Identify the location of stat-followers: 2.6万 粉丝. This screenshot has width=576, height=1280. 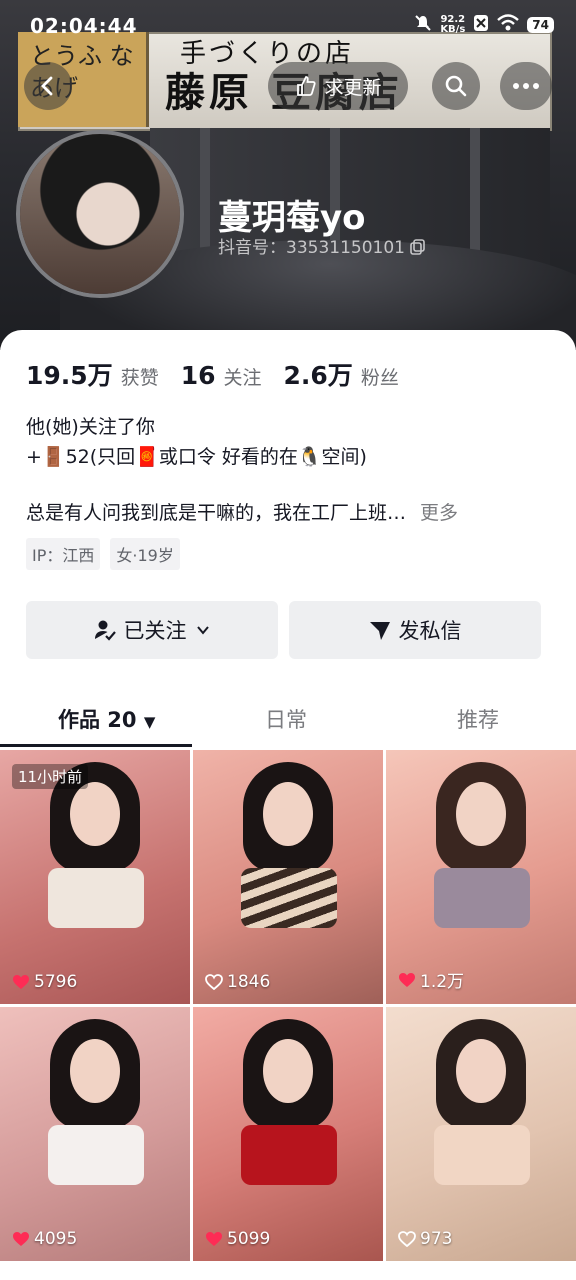
(341, 374).